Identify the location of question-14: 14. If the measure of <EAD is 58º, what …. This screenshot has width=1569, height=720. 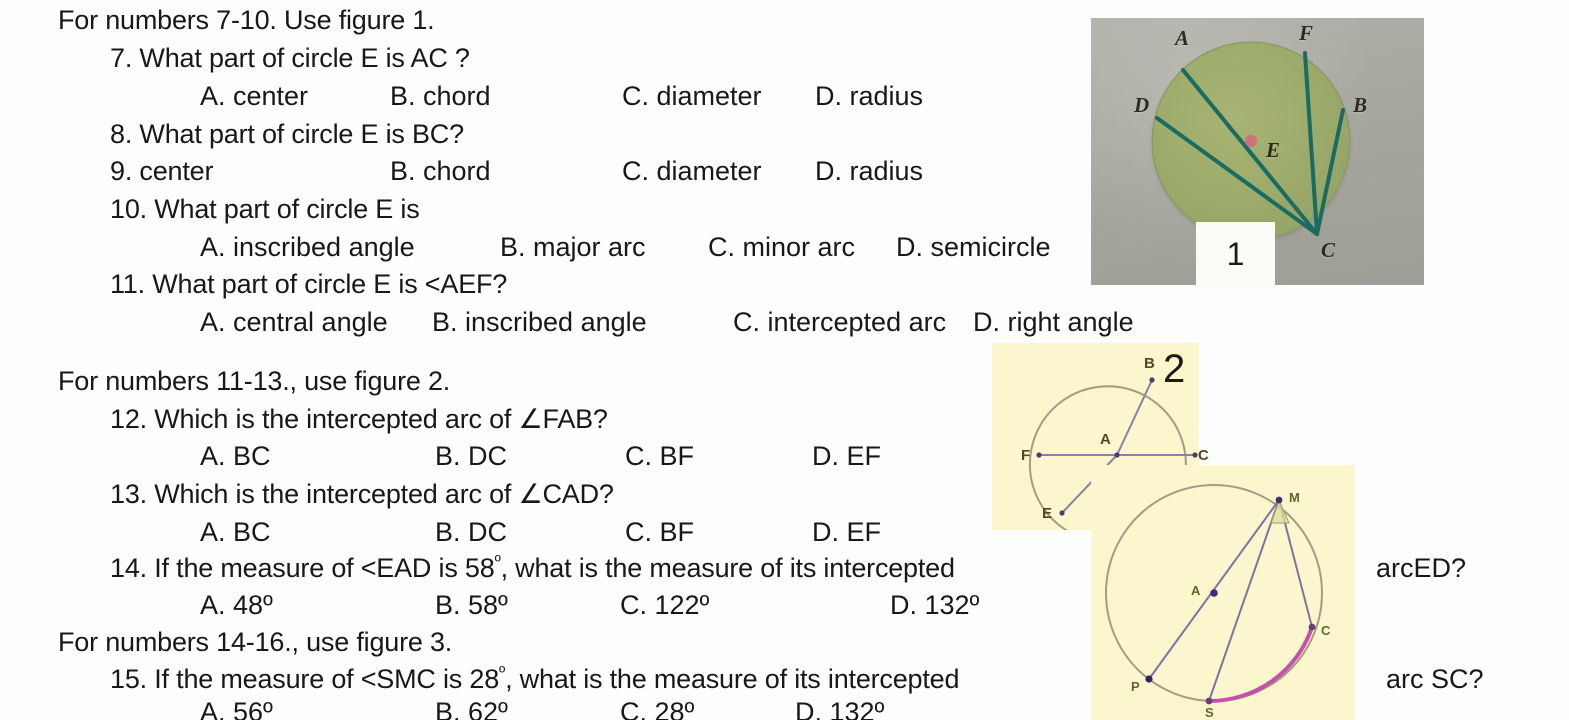
(532, 568).